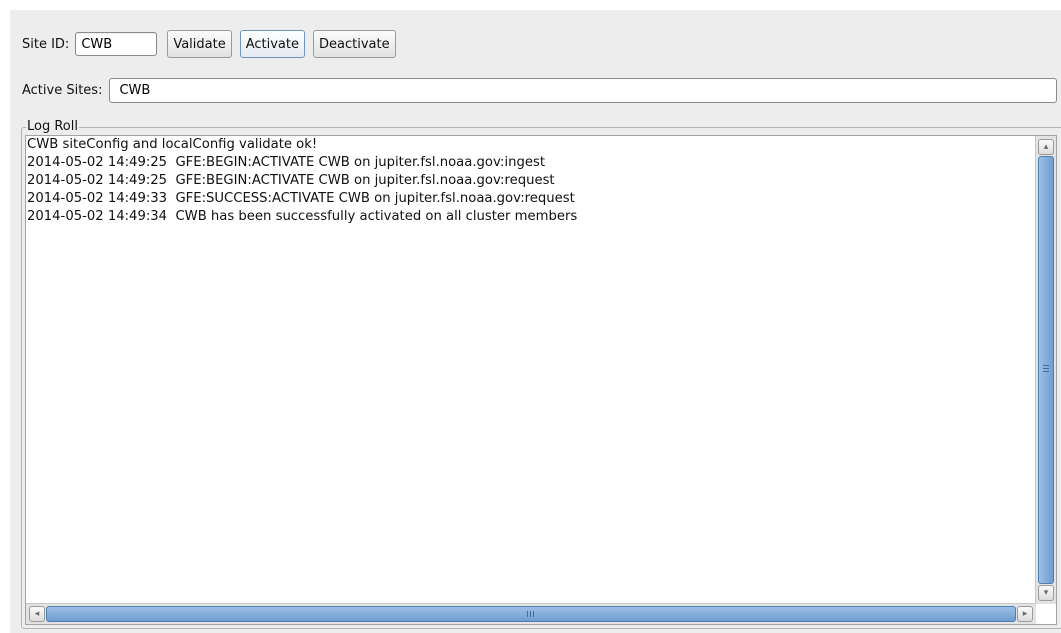  Describe the element at coordinates (199, 44) in the screenshot. I see `validate-button: Validate` at that location.